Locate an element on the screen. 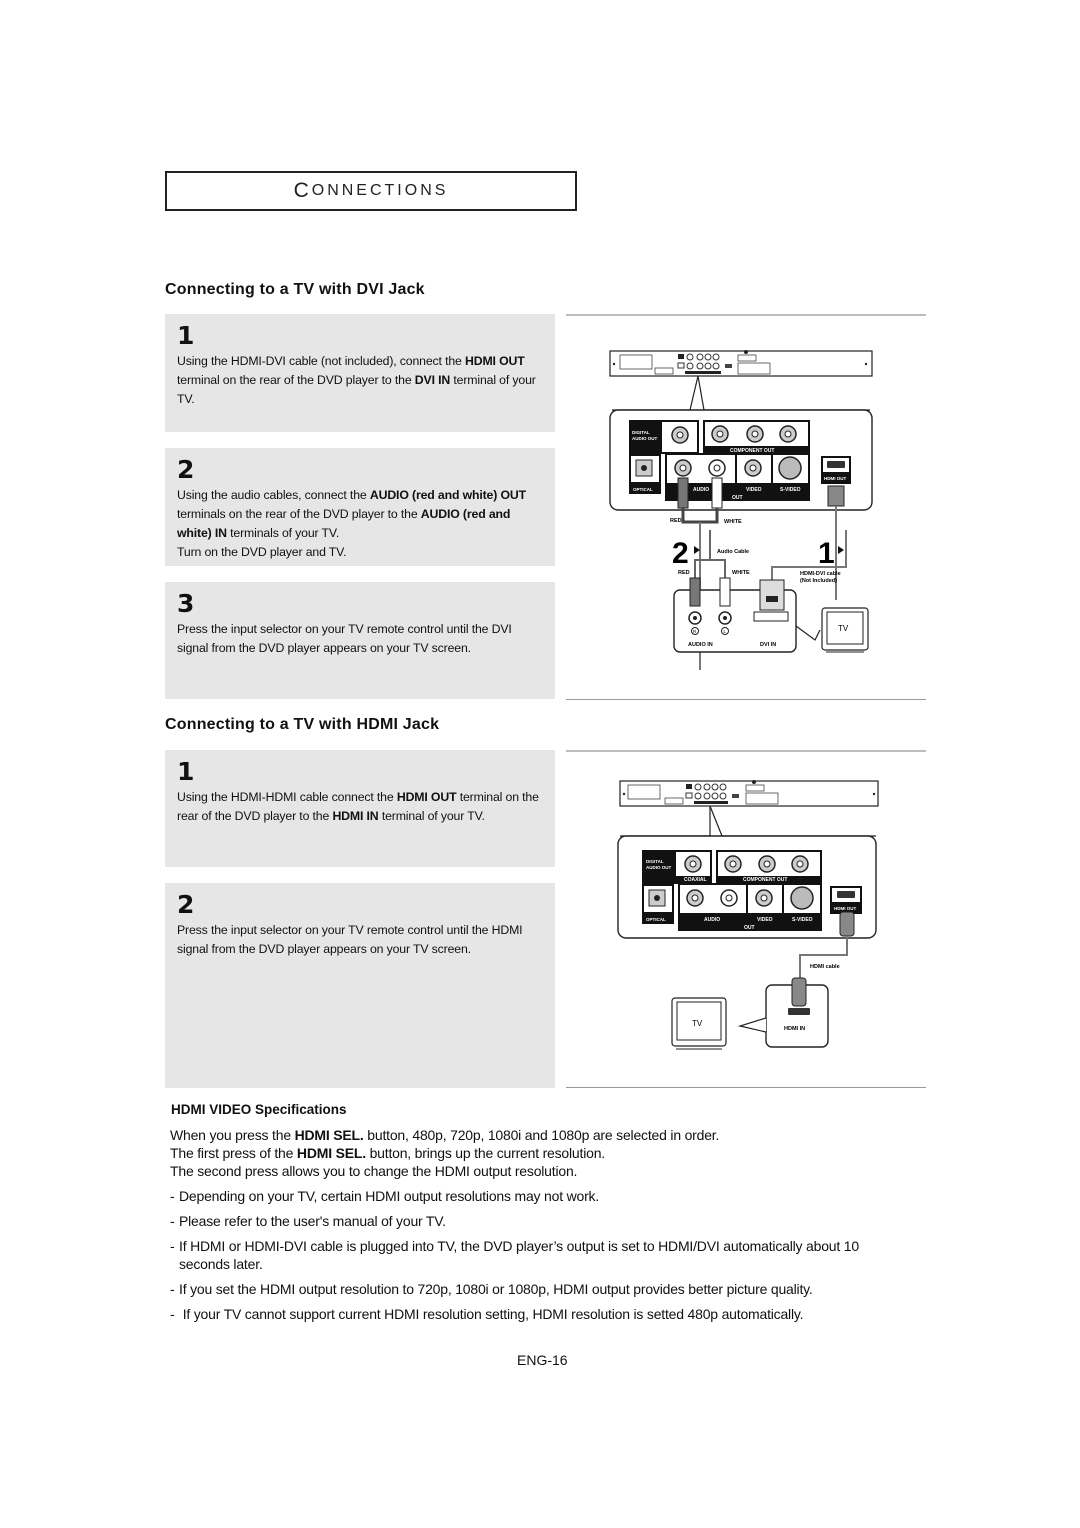 This screenshot has width=1080, height=1528. dvi-section-title: Connecting to a TV with DVI Jack is located at coordinates (295, 289).